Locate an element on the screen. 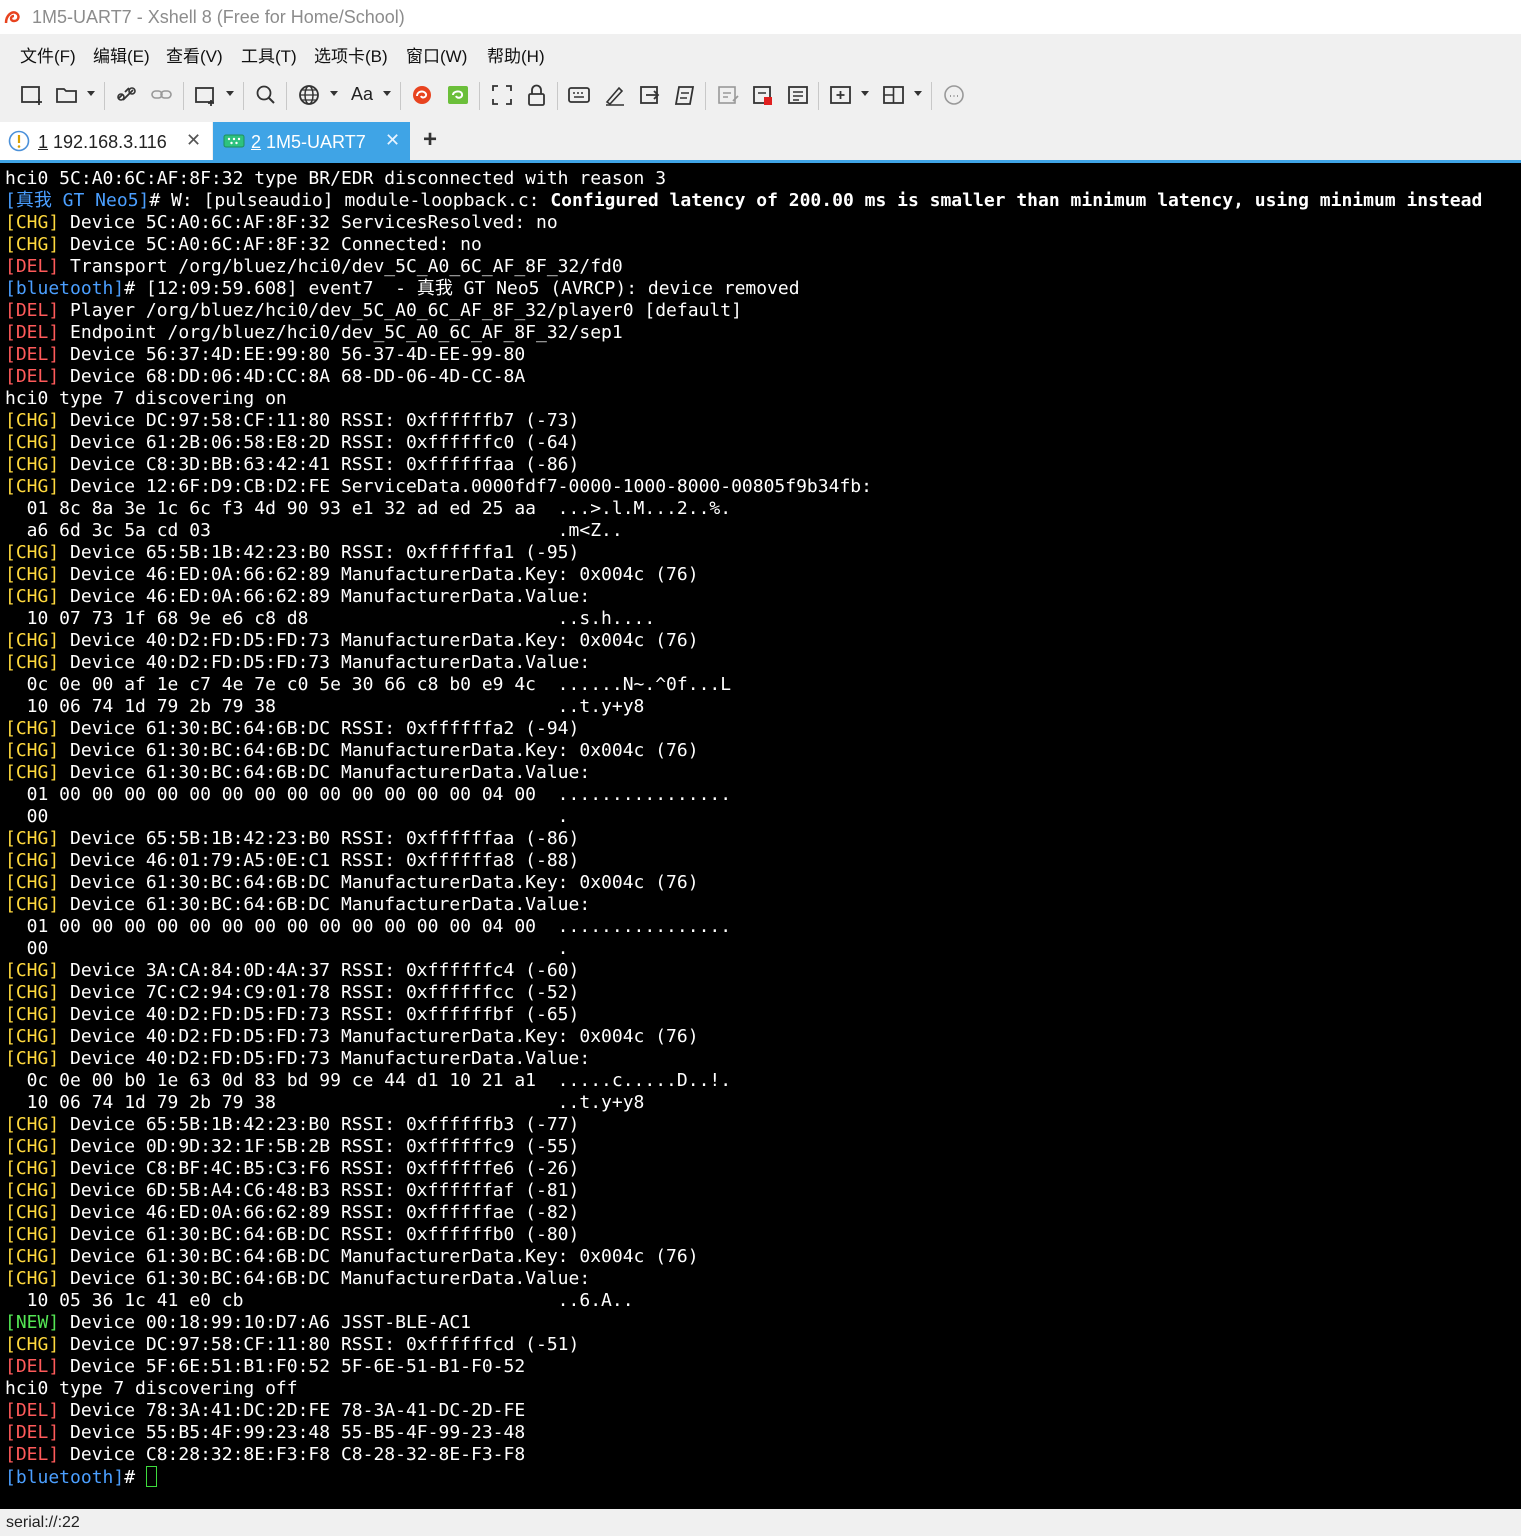  menu-window: 窗口(W) is located at coordinates (436, 54).